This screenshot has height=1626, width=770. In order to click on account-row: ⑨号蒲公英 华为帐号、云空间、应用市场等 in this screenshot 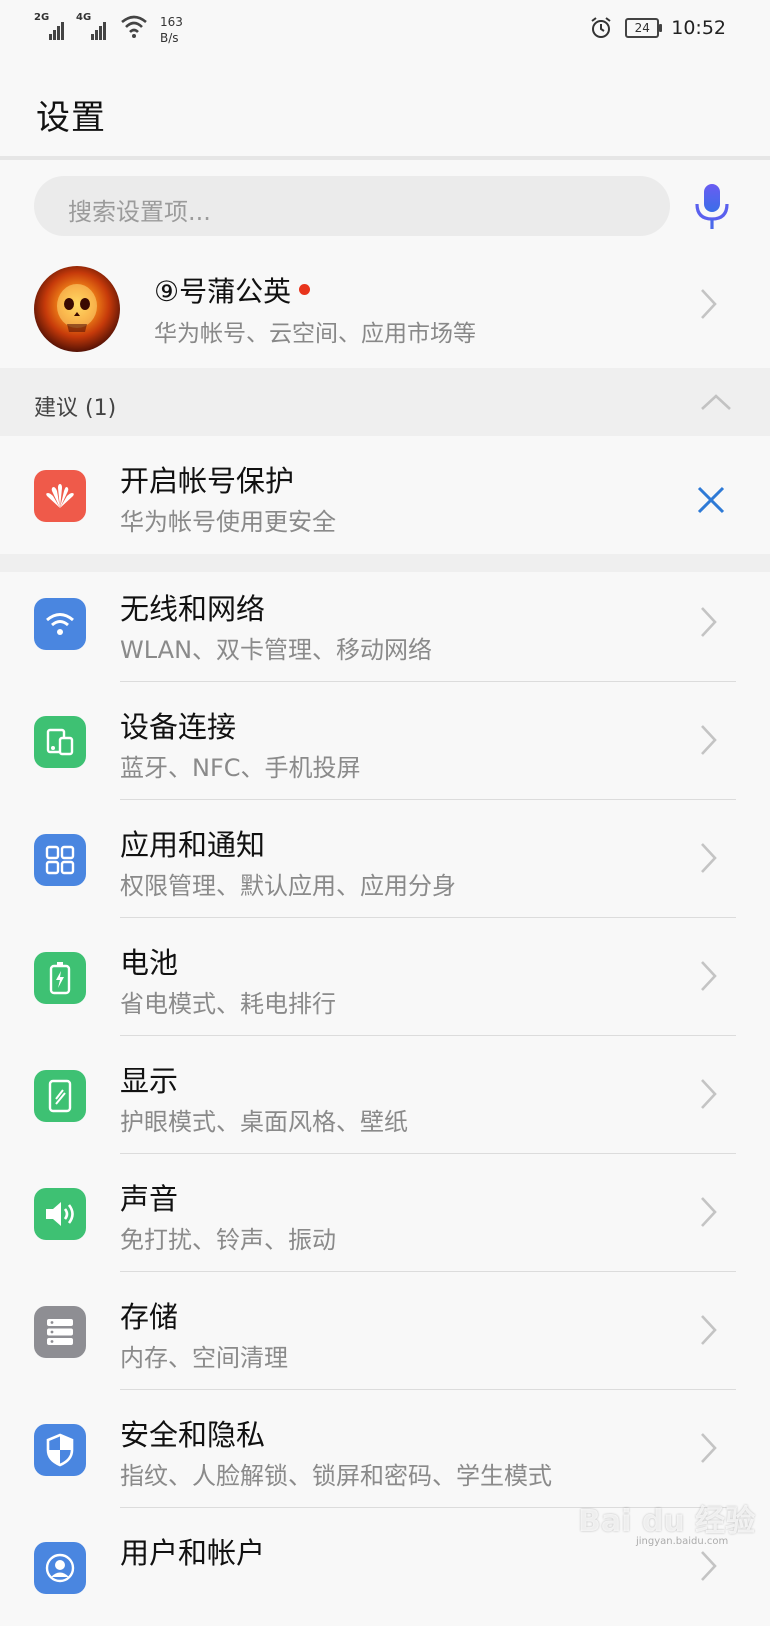, I will do `click(385, 309)`.